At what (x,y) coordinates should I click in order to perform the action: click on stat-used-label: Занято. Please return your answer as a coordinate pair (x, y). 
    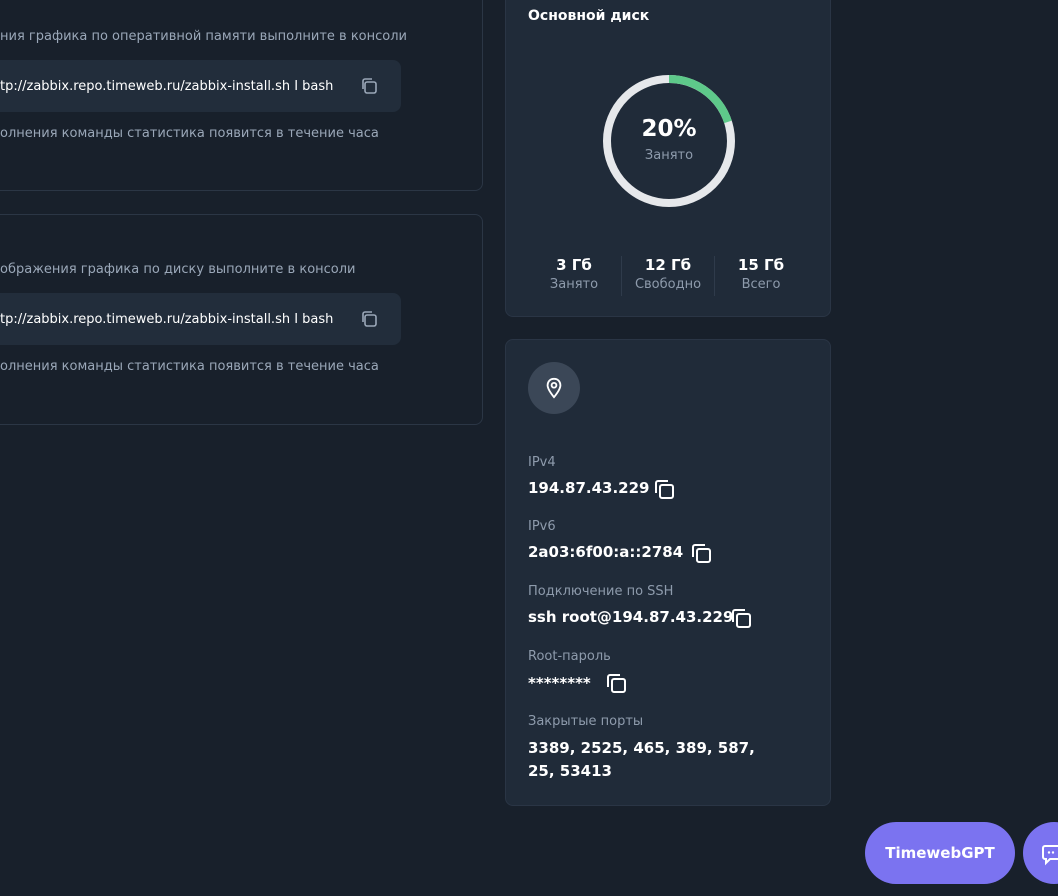
    Looking at the image, I should click on (574, 284).